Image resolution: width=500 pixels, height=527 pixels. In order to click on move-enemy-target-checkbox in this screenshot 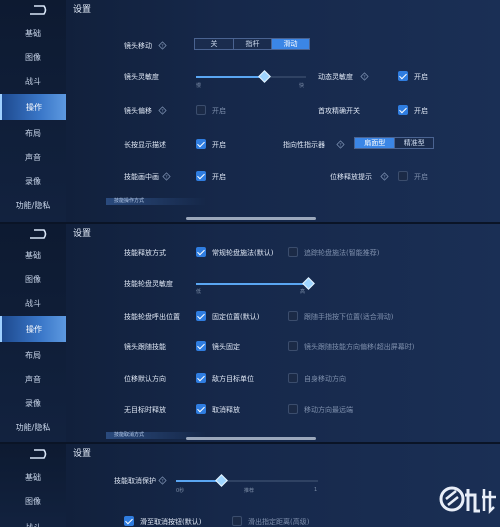, I will do `click(201, 378)`.